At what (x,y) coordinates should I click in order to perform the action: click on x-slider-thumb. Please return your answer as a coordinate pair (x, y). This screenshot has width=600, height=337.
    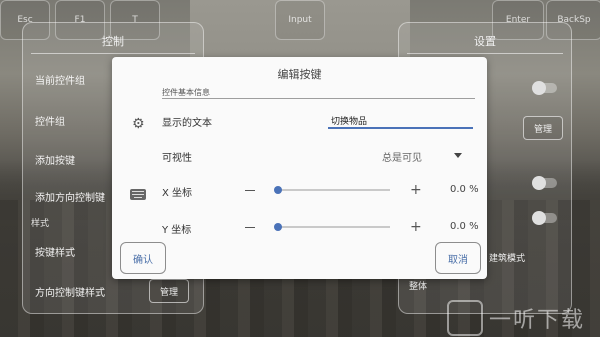
    Looking at the image, I should click on (278, 190).